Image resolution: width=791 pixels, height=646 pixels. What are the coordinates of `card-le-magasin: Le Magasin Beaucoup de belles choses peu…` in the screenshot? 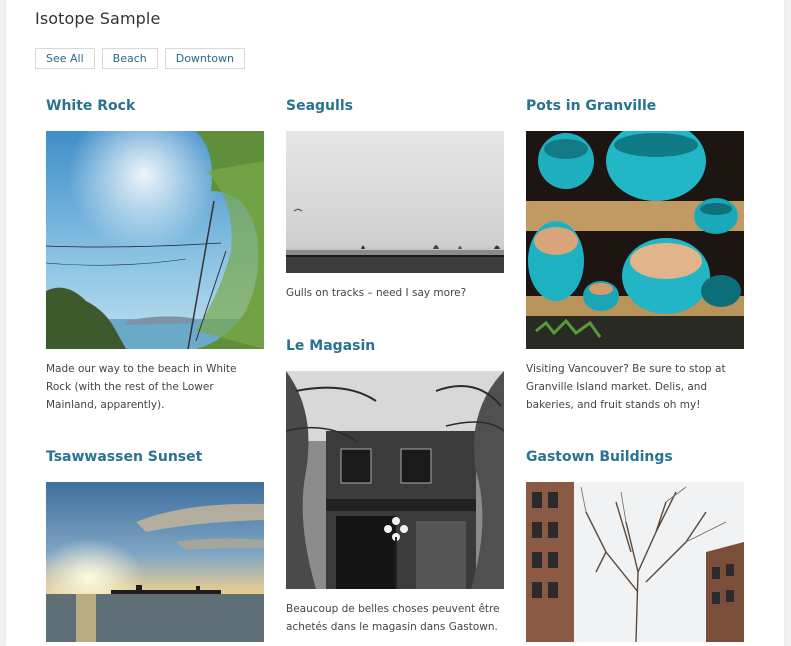 It's located at (395, 488).